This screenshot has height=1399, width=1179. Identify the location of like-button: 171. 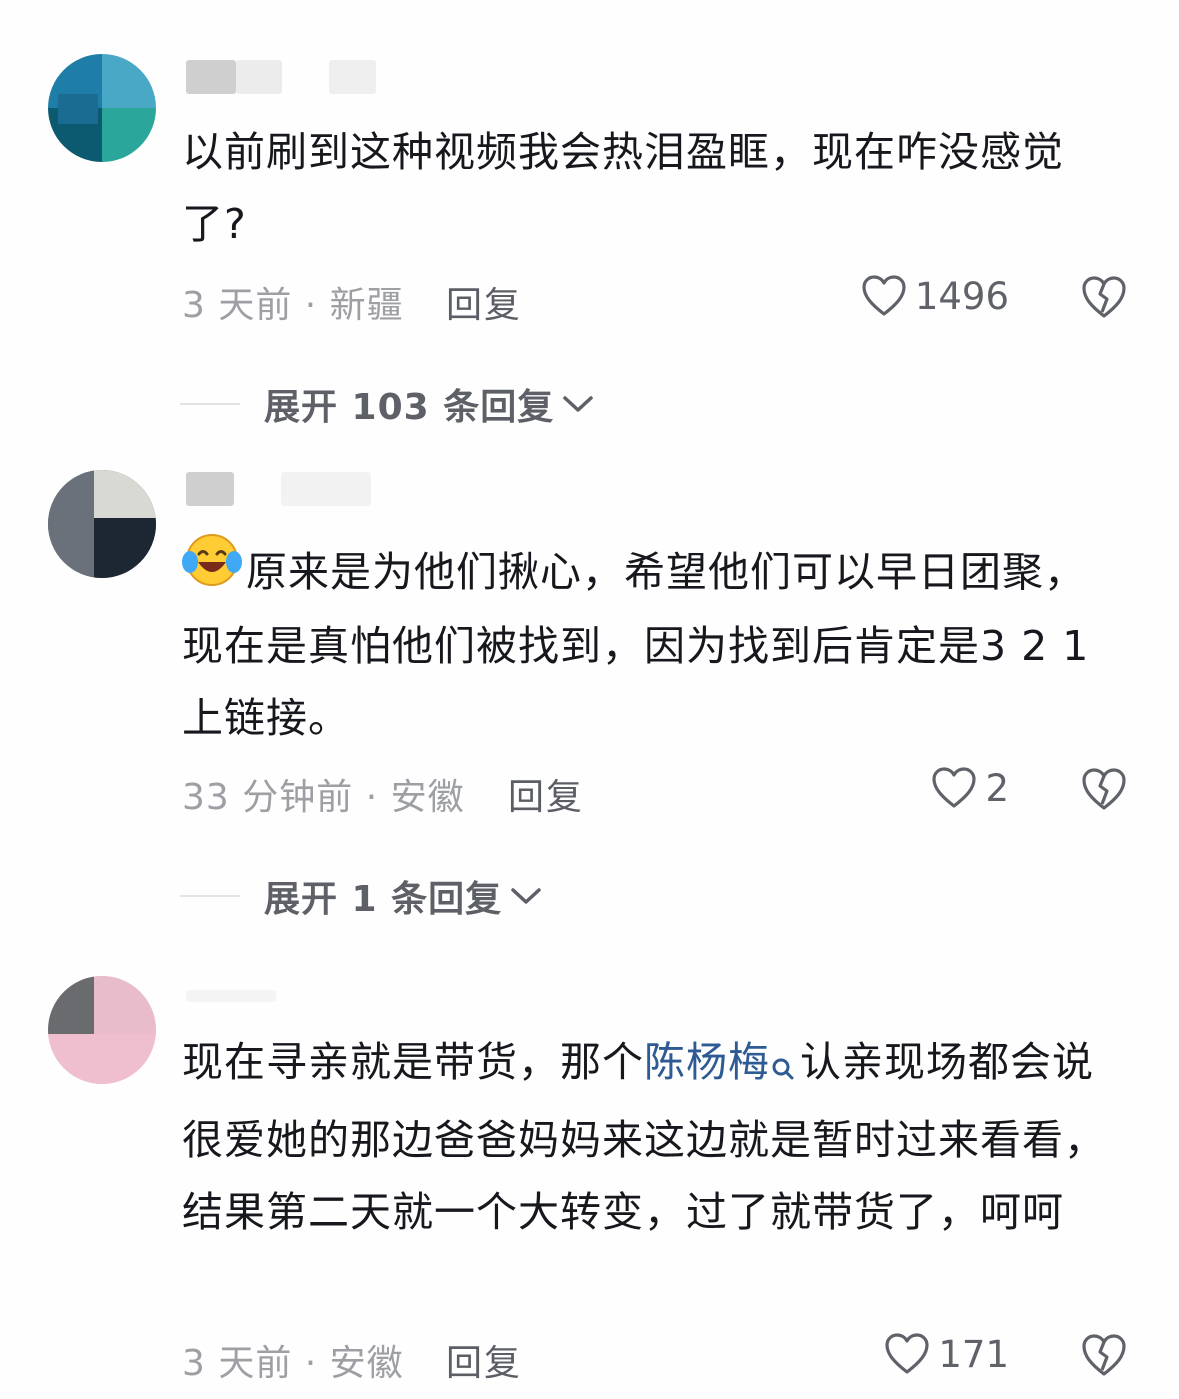
(946, 1354).